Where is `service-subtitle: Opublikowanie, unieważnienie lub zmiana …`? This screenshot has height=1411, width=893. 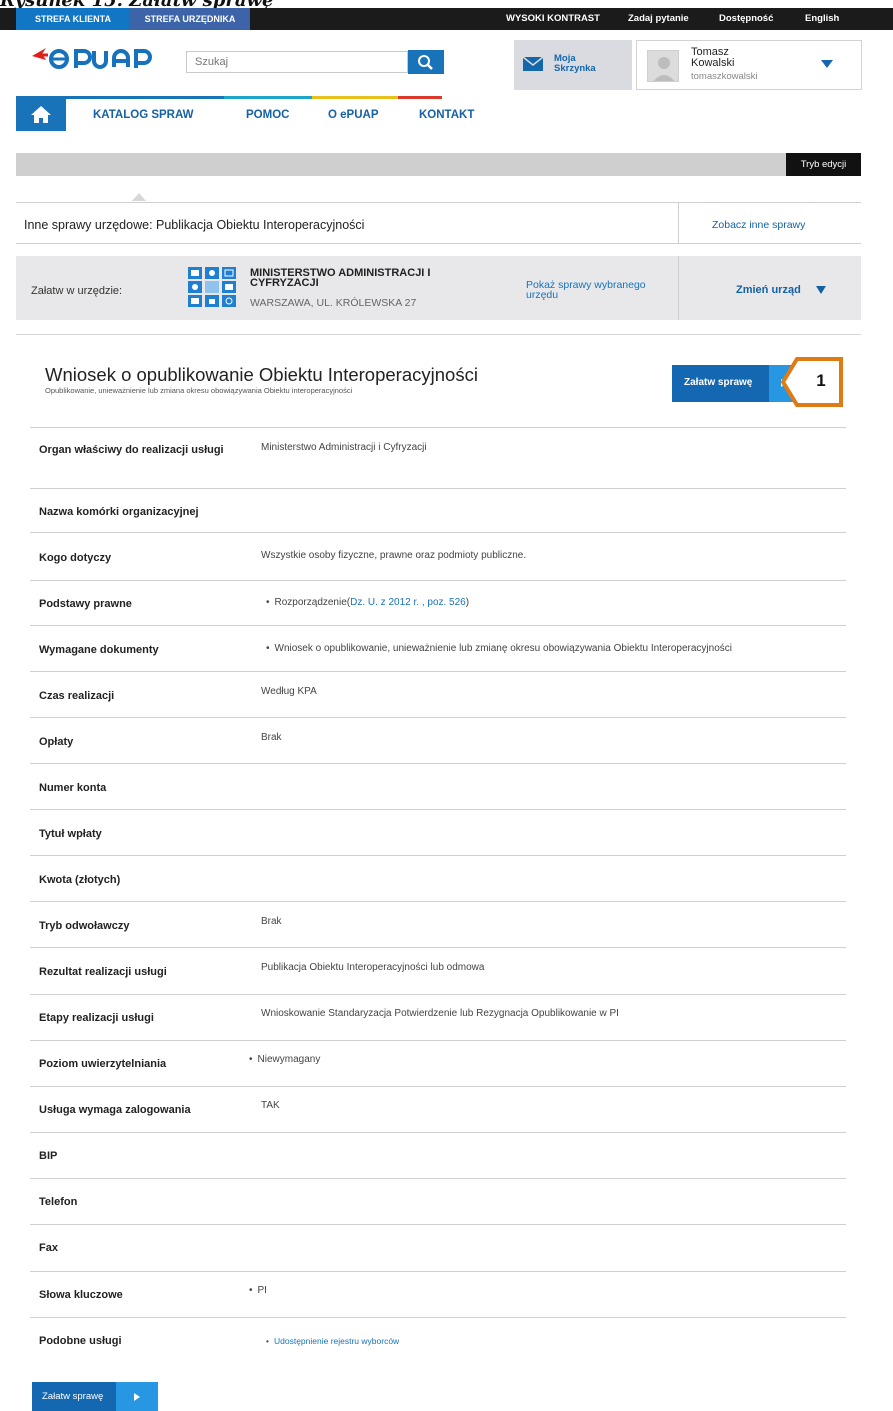 service-subtitle: Opublikowanie, unieważnienie lub zmiana … is located at coordinates (199, 390).